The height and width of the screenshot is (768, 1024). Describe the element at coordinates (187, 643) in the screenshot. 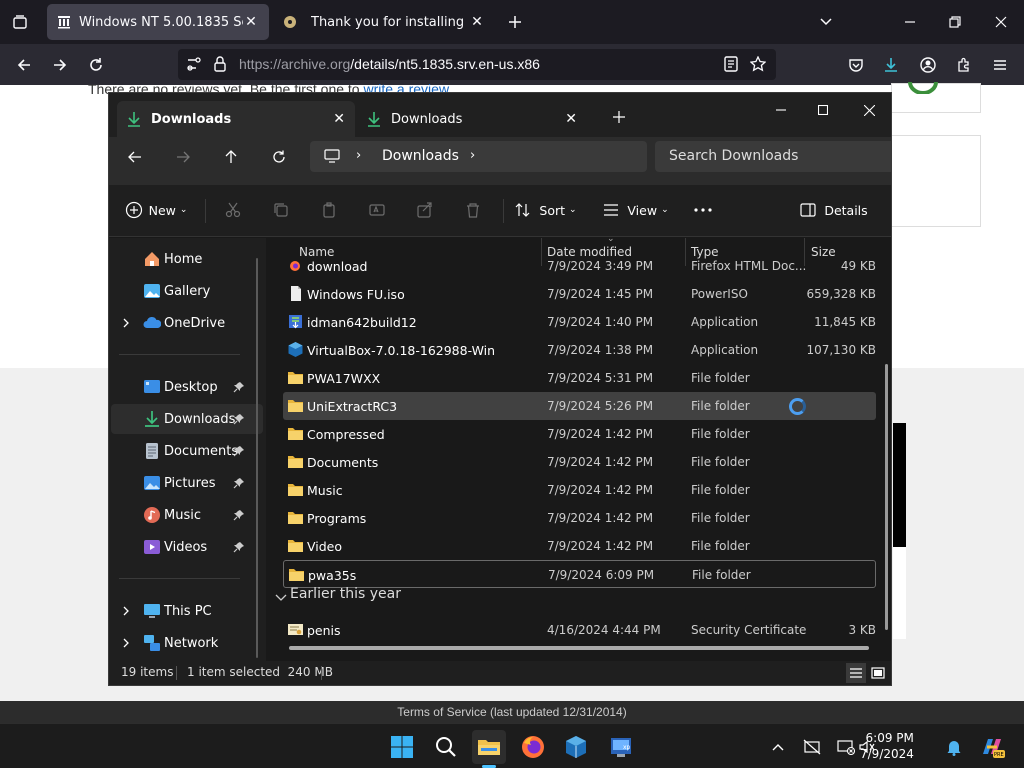

I see `sidebar-item-network: Network` at that location.